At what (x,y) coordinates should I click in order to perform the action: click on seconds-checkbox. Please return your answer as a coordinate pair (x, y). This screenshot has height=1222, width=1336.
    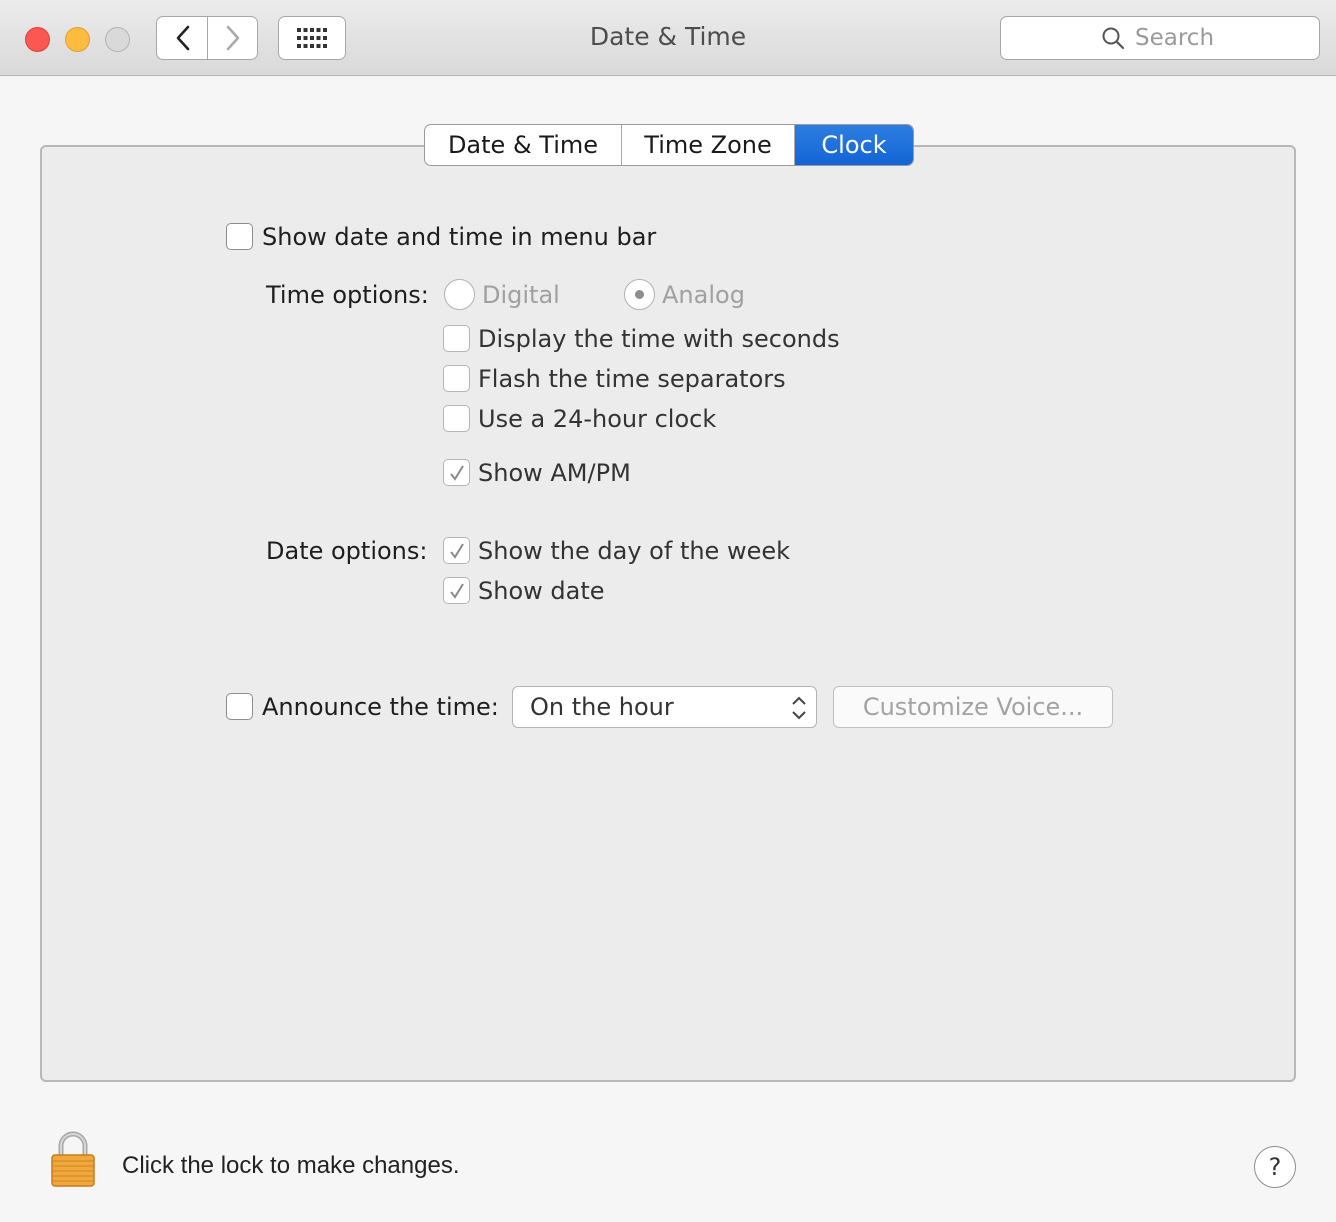
    Looking at the image, I should click on (456, 338).